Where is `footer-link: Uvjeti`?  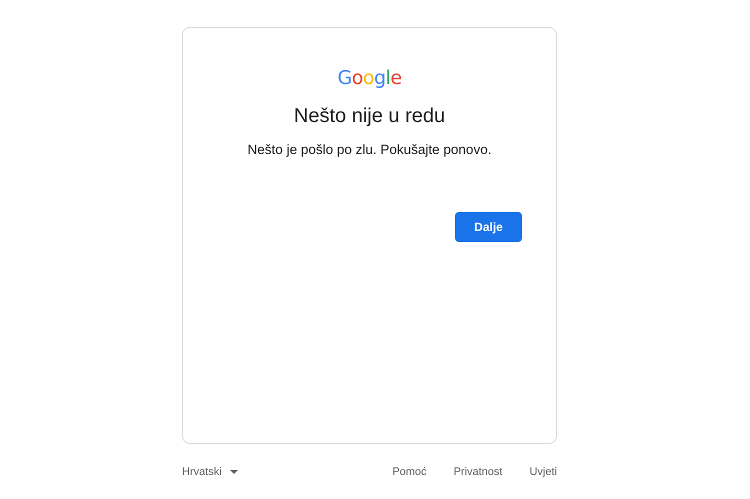 footer-link: Uvjeti is located at coordinates (543, 472).